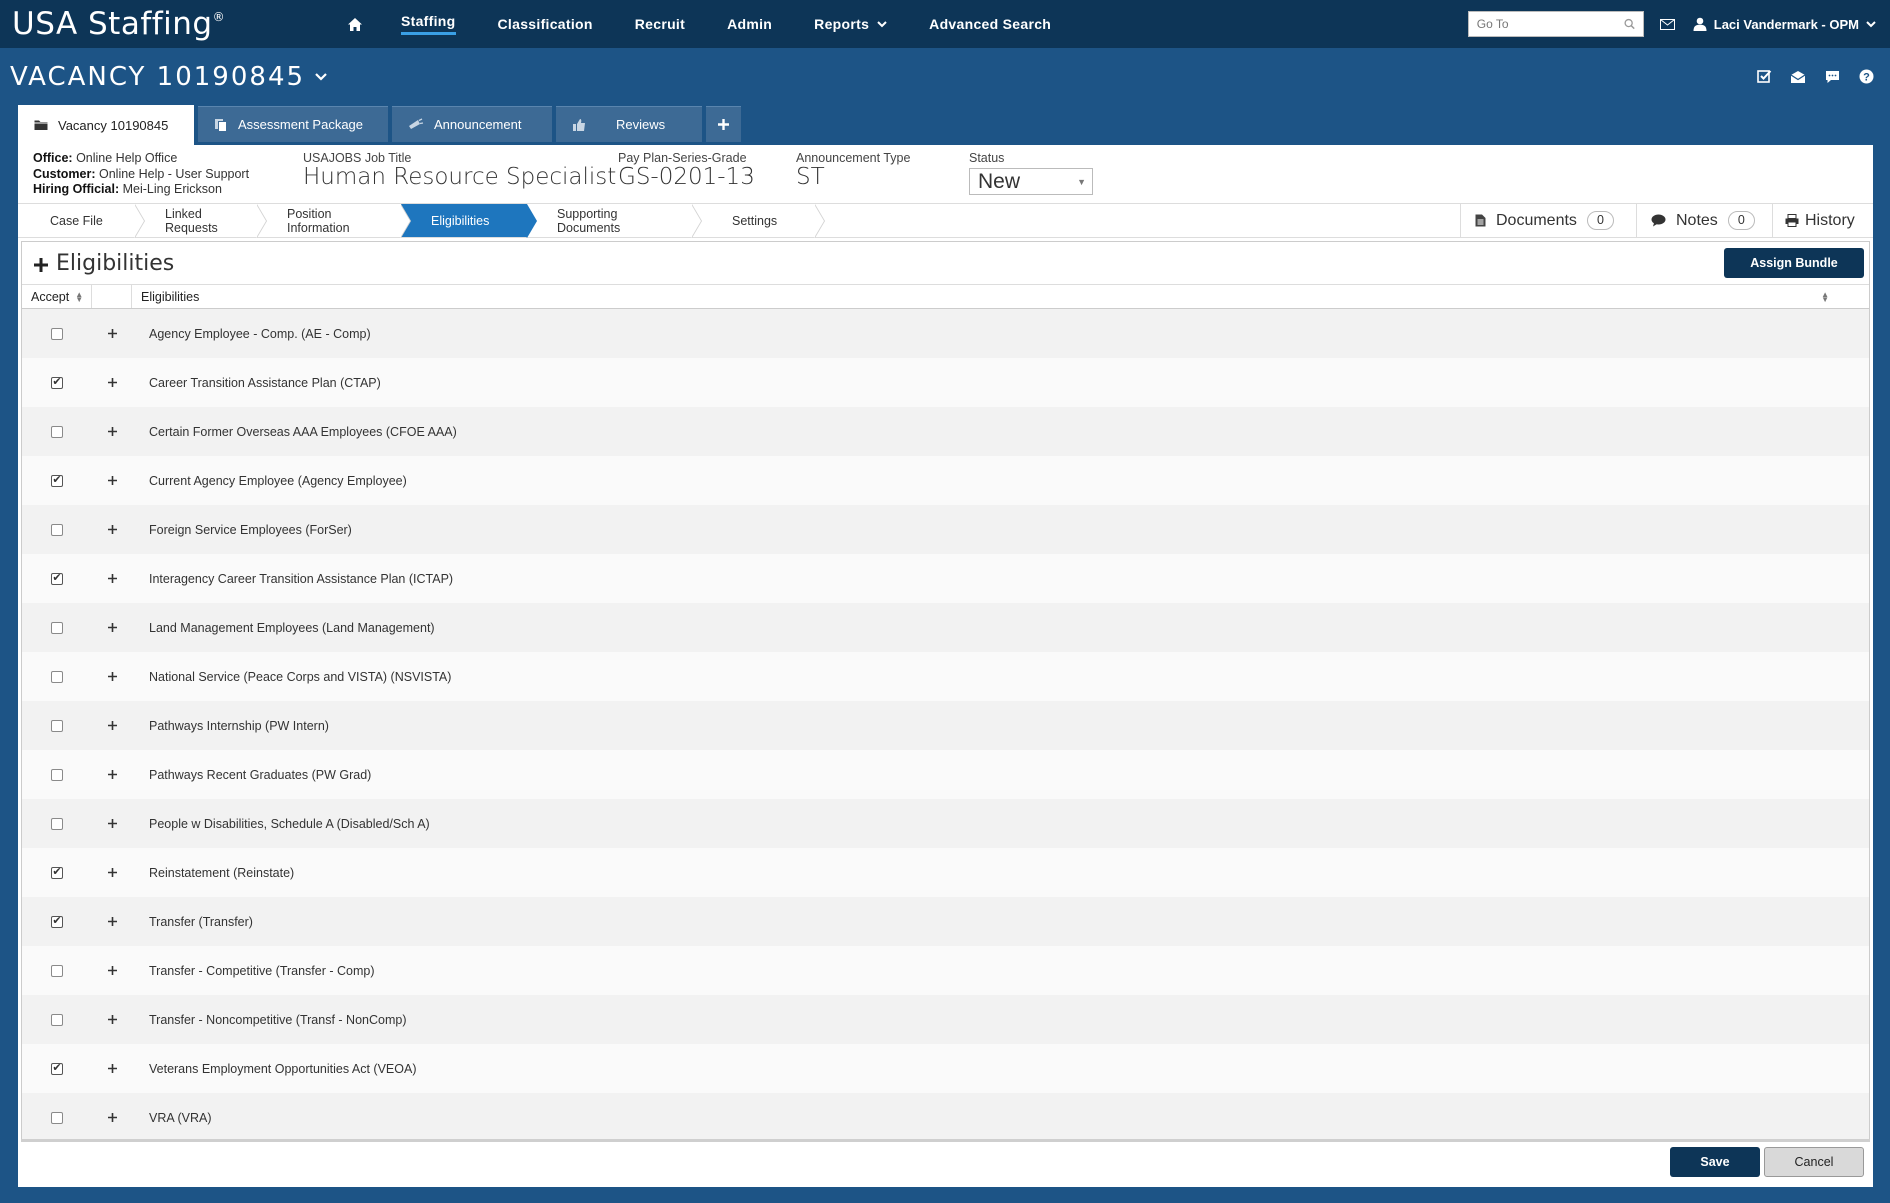  What do you see at coordinates (1784, 24) in the screenshot?
I see `user-menu: Laci Vandermark - OPM` at bounding box center [1784, 24].